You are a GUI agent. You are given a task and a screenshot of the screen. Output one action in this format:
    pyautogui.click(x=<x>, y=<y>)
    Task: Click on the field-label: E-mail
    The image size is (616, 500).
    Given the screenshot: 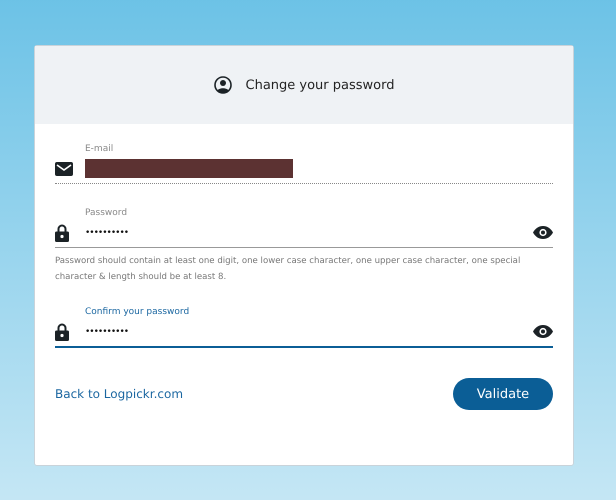 What is the action you would take?
    pyautogui.click(x=99, y=149)
    